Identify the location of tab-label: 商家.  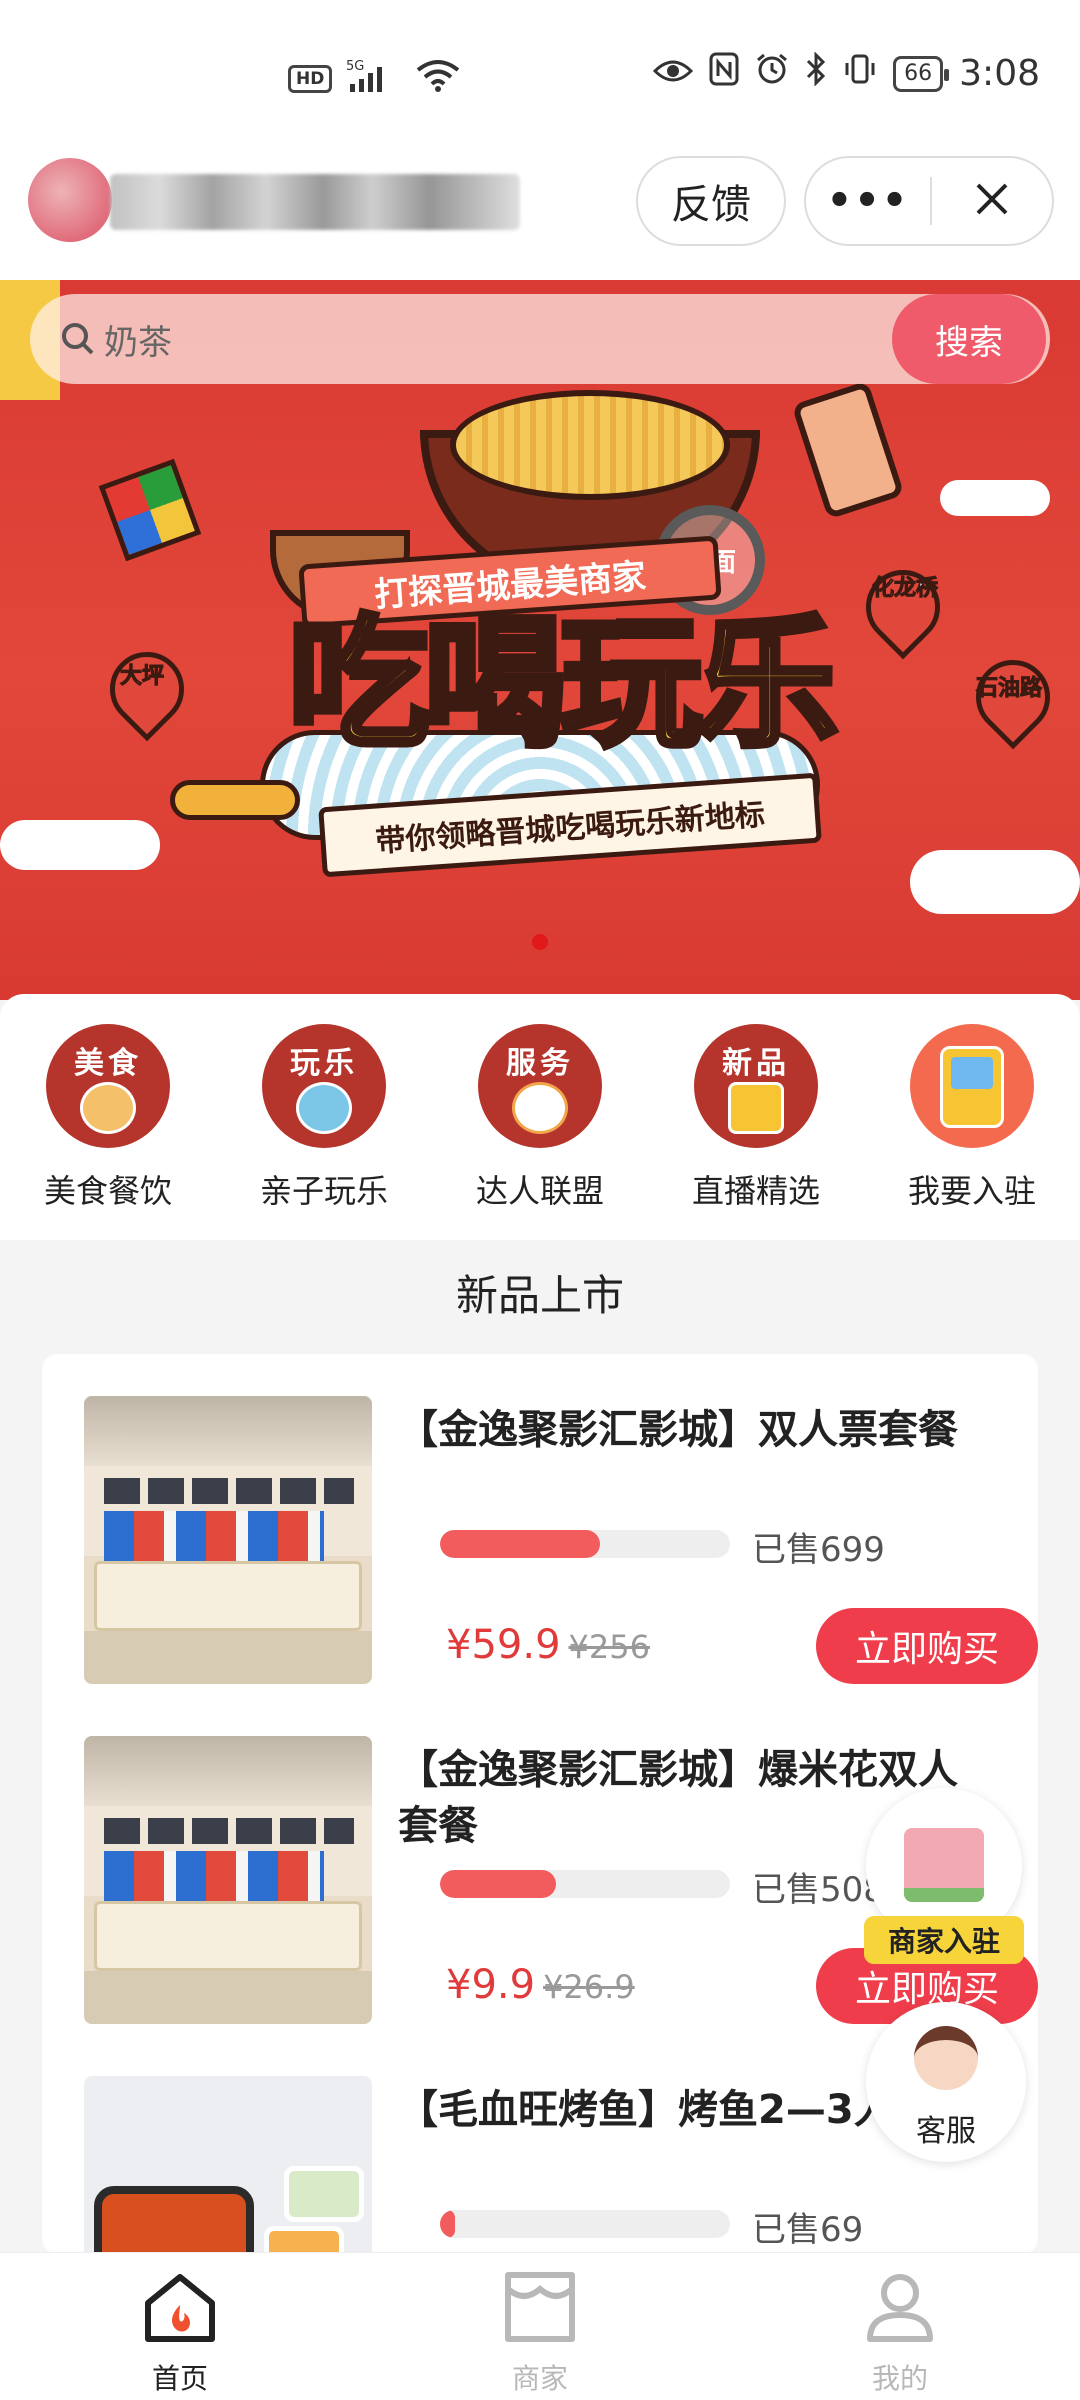
(539, 2378).